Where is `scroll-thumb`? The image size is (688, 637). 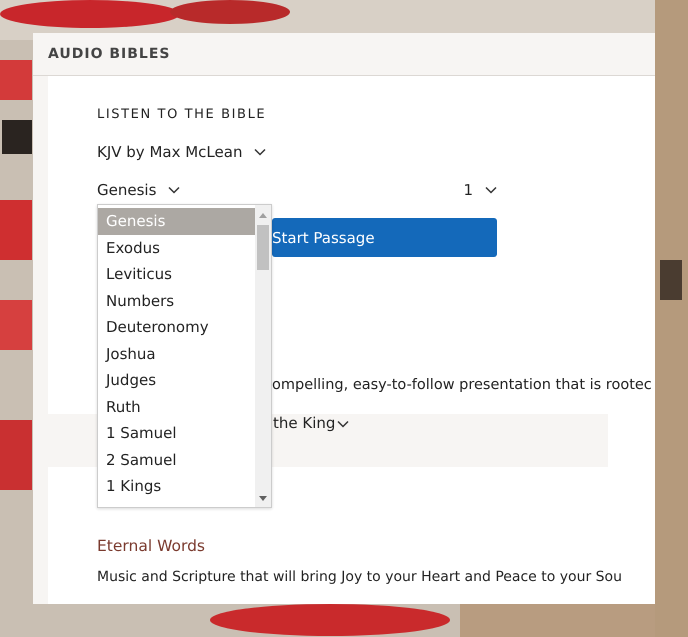 scroll-thumb is located at coordinates (263, 247).